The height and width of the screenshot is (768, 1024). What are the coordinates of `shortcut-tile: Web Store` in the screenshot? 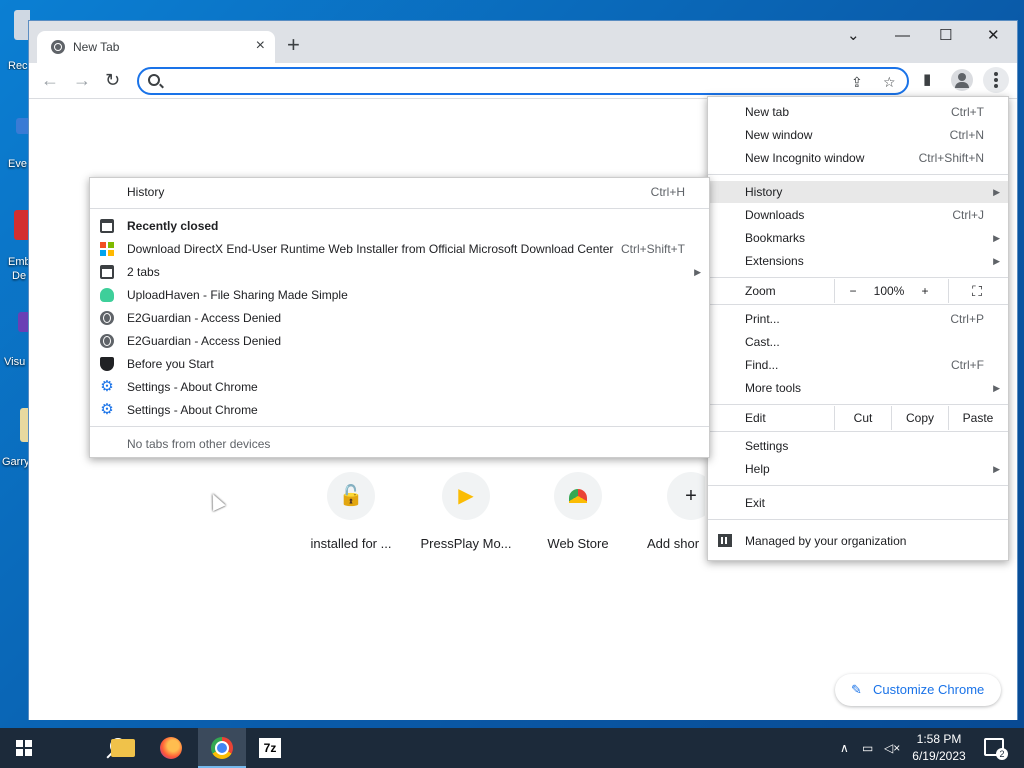 It's located at (578, 511).